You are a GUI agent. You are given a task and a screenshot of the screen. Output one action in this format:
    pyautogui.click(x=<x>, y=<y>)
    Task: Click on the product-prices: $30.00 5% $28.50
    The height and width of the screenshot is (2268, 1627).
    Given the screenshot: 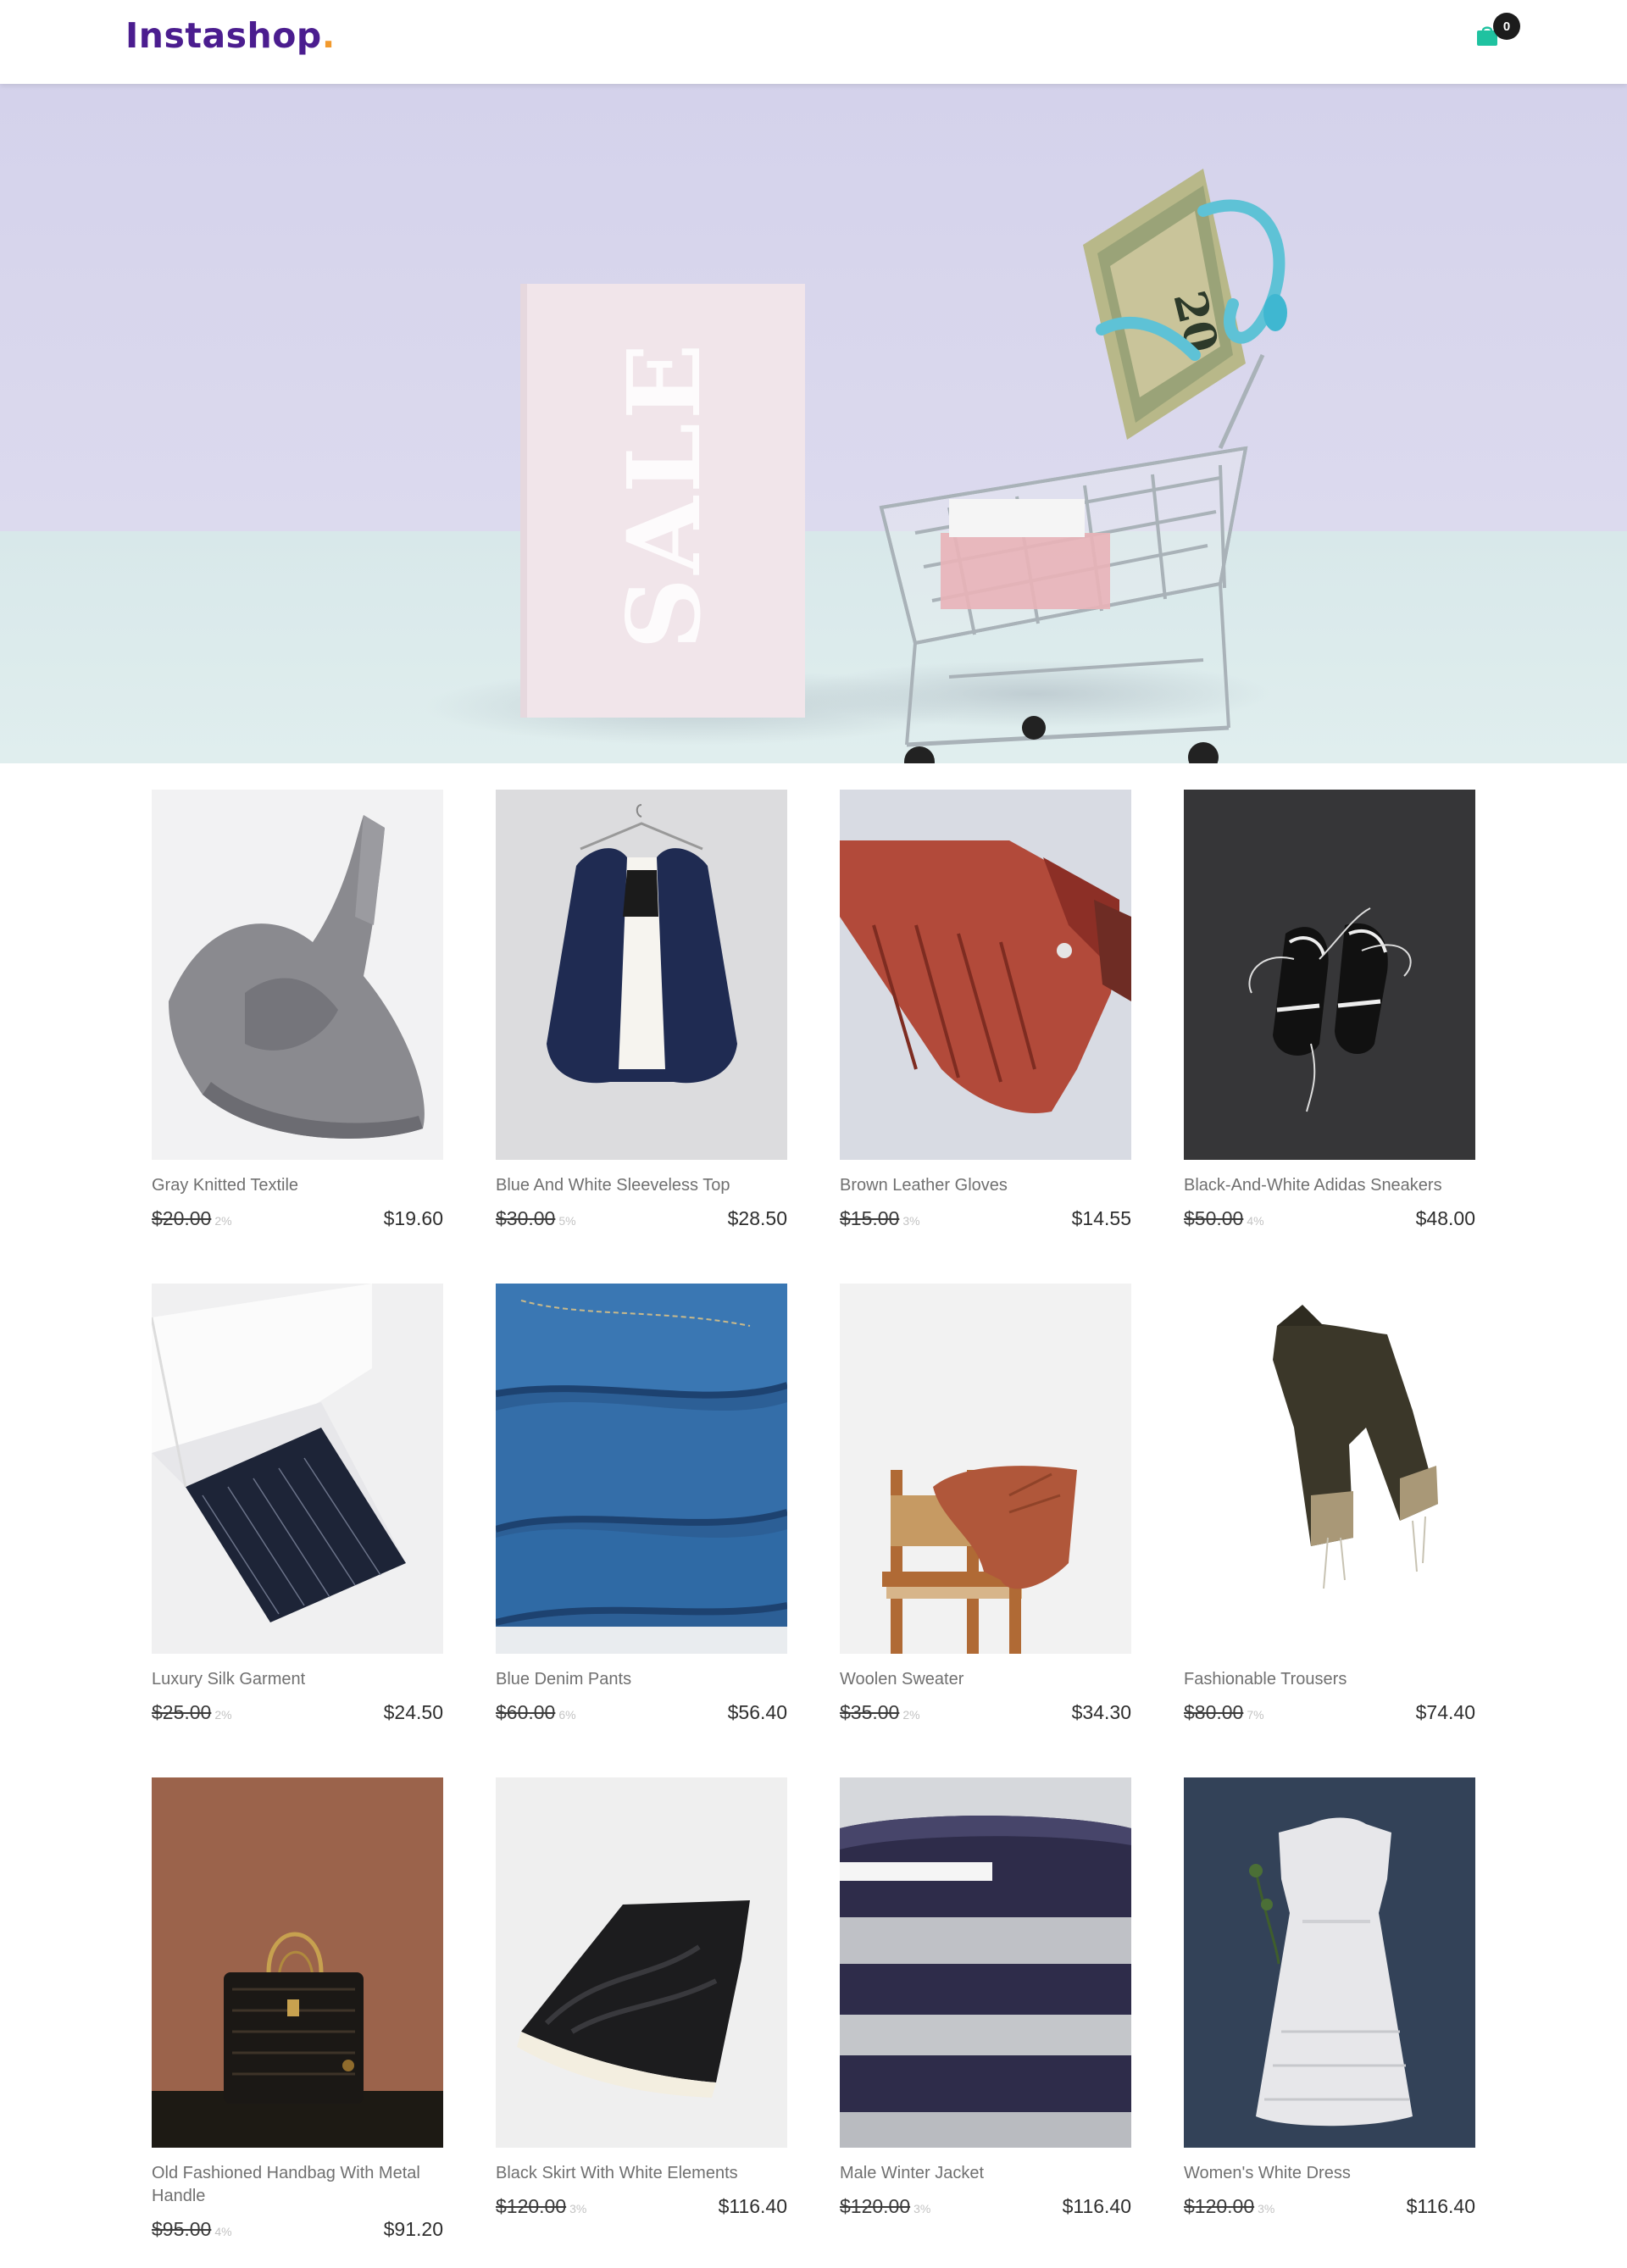 What is the action you would take?
    pyautogui.click(x=642, y=1219)
    